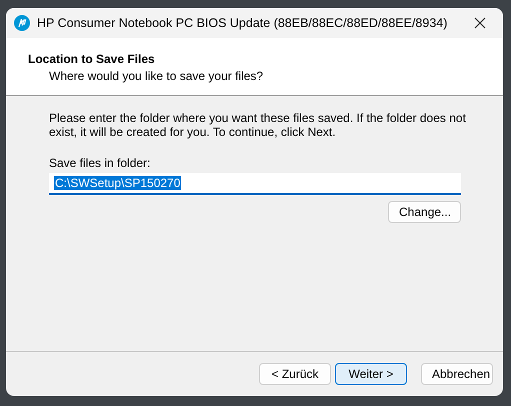 The image size is (511, 406). What do you see at coordinates (457, 374) in the screenshot?
I see `dialog-button: Abbrechen` at bounding box center [457, 374].